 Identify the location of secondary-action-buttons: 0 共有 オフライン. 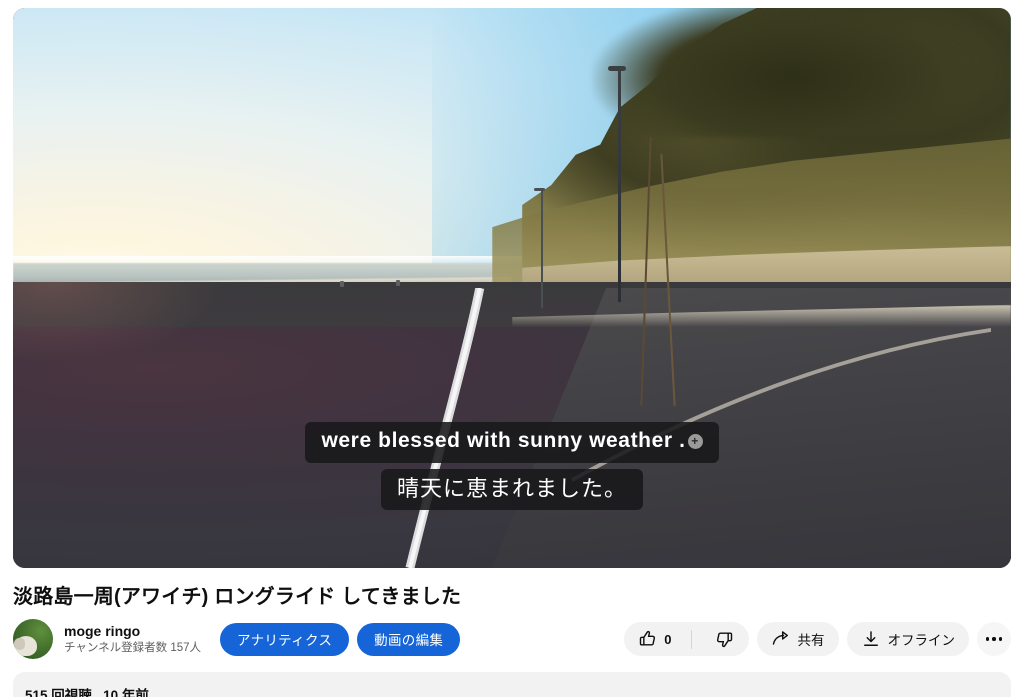
(817, 639).